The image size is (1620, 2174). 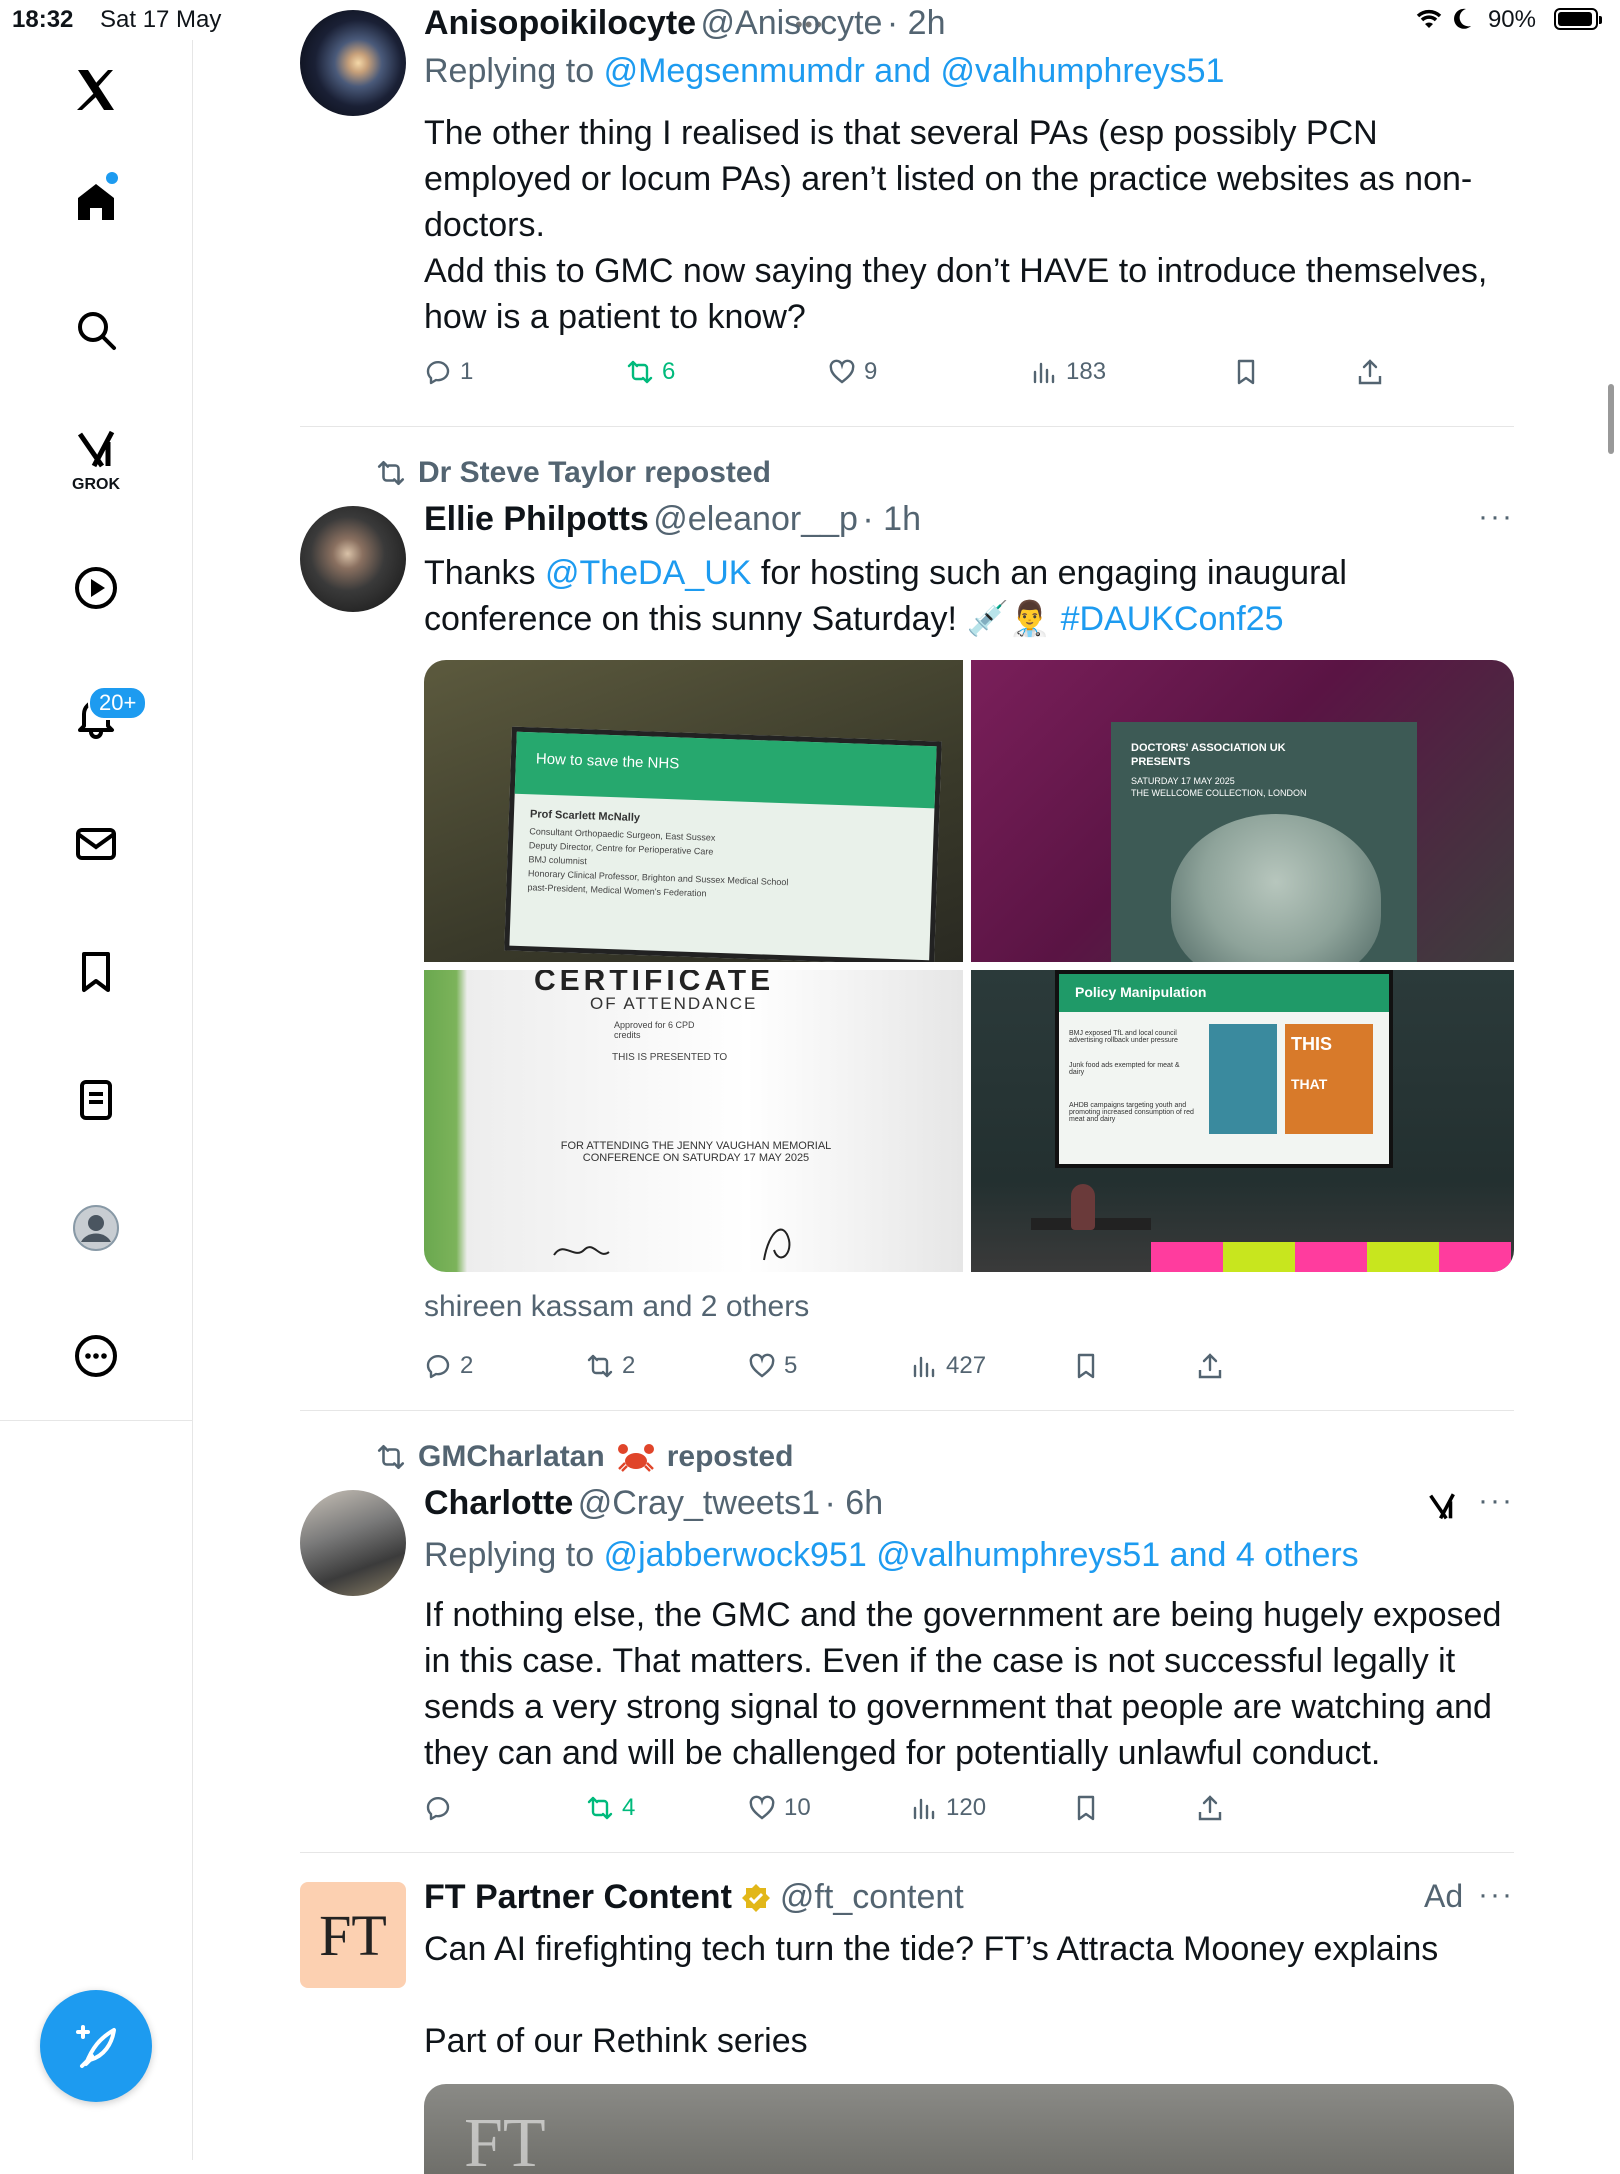 I want to click on post-time: · 6h, so click(x=854, y=1503).